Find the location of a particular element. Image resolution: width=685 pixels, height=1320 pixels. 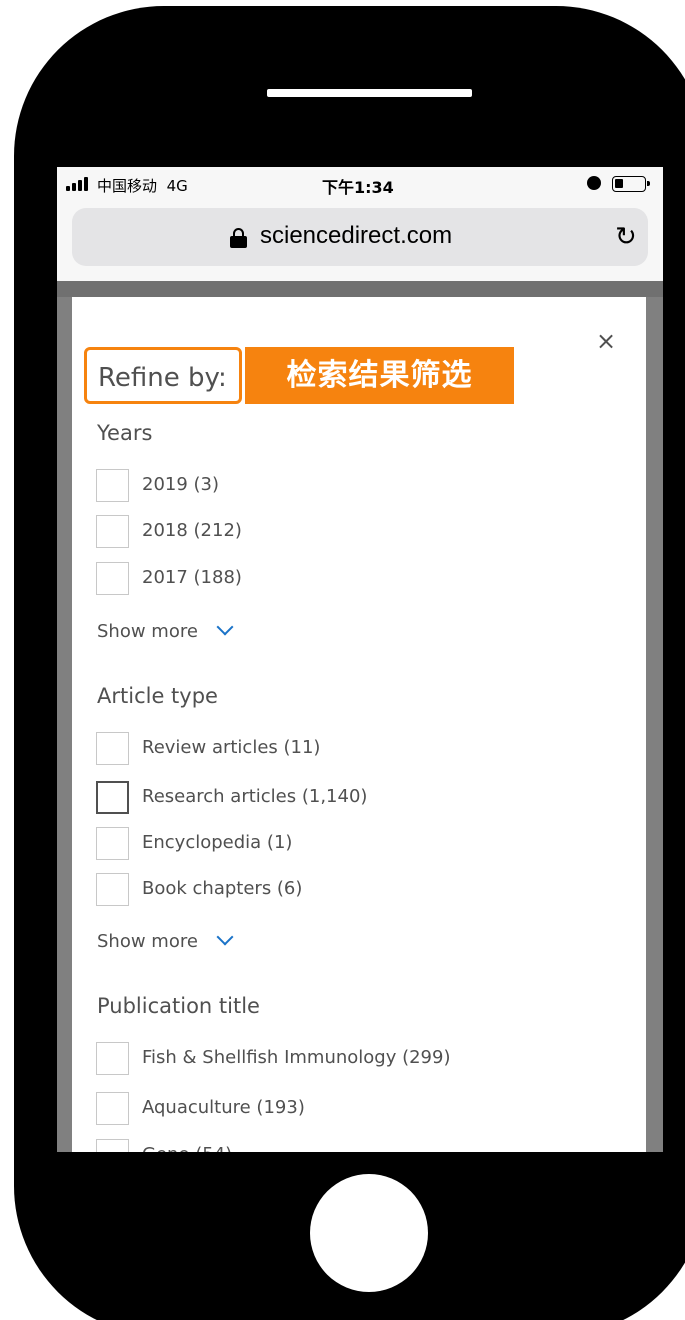

address-bar: sciencedirect.com ↻ is located at coordinates (360, 237).